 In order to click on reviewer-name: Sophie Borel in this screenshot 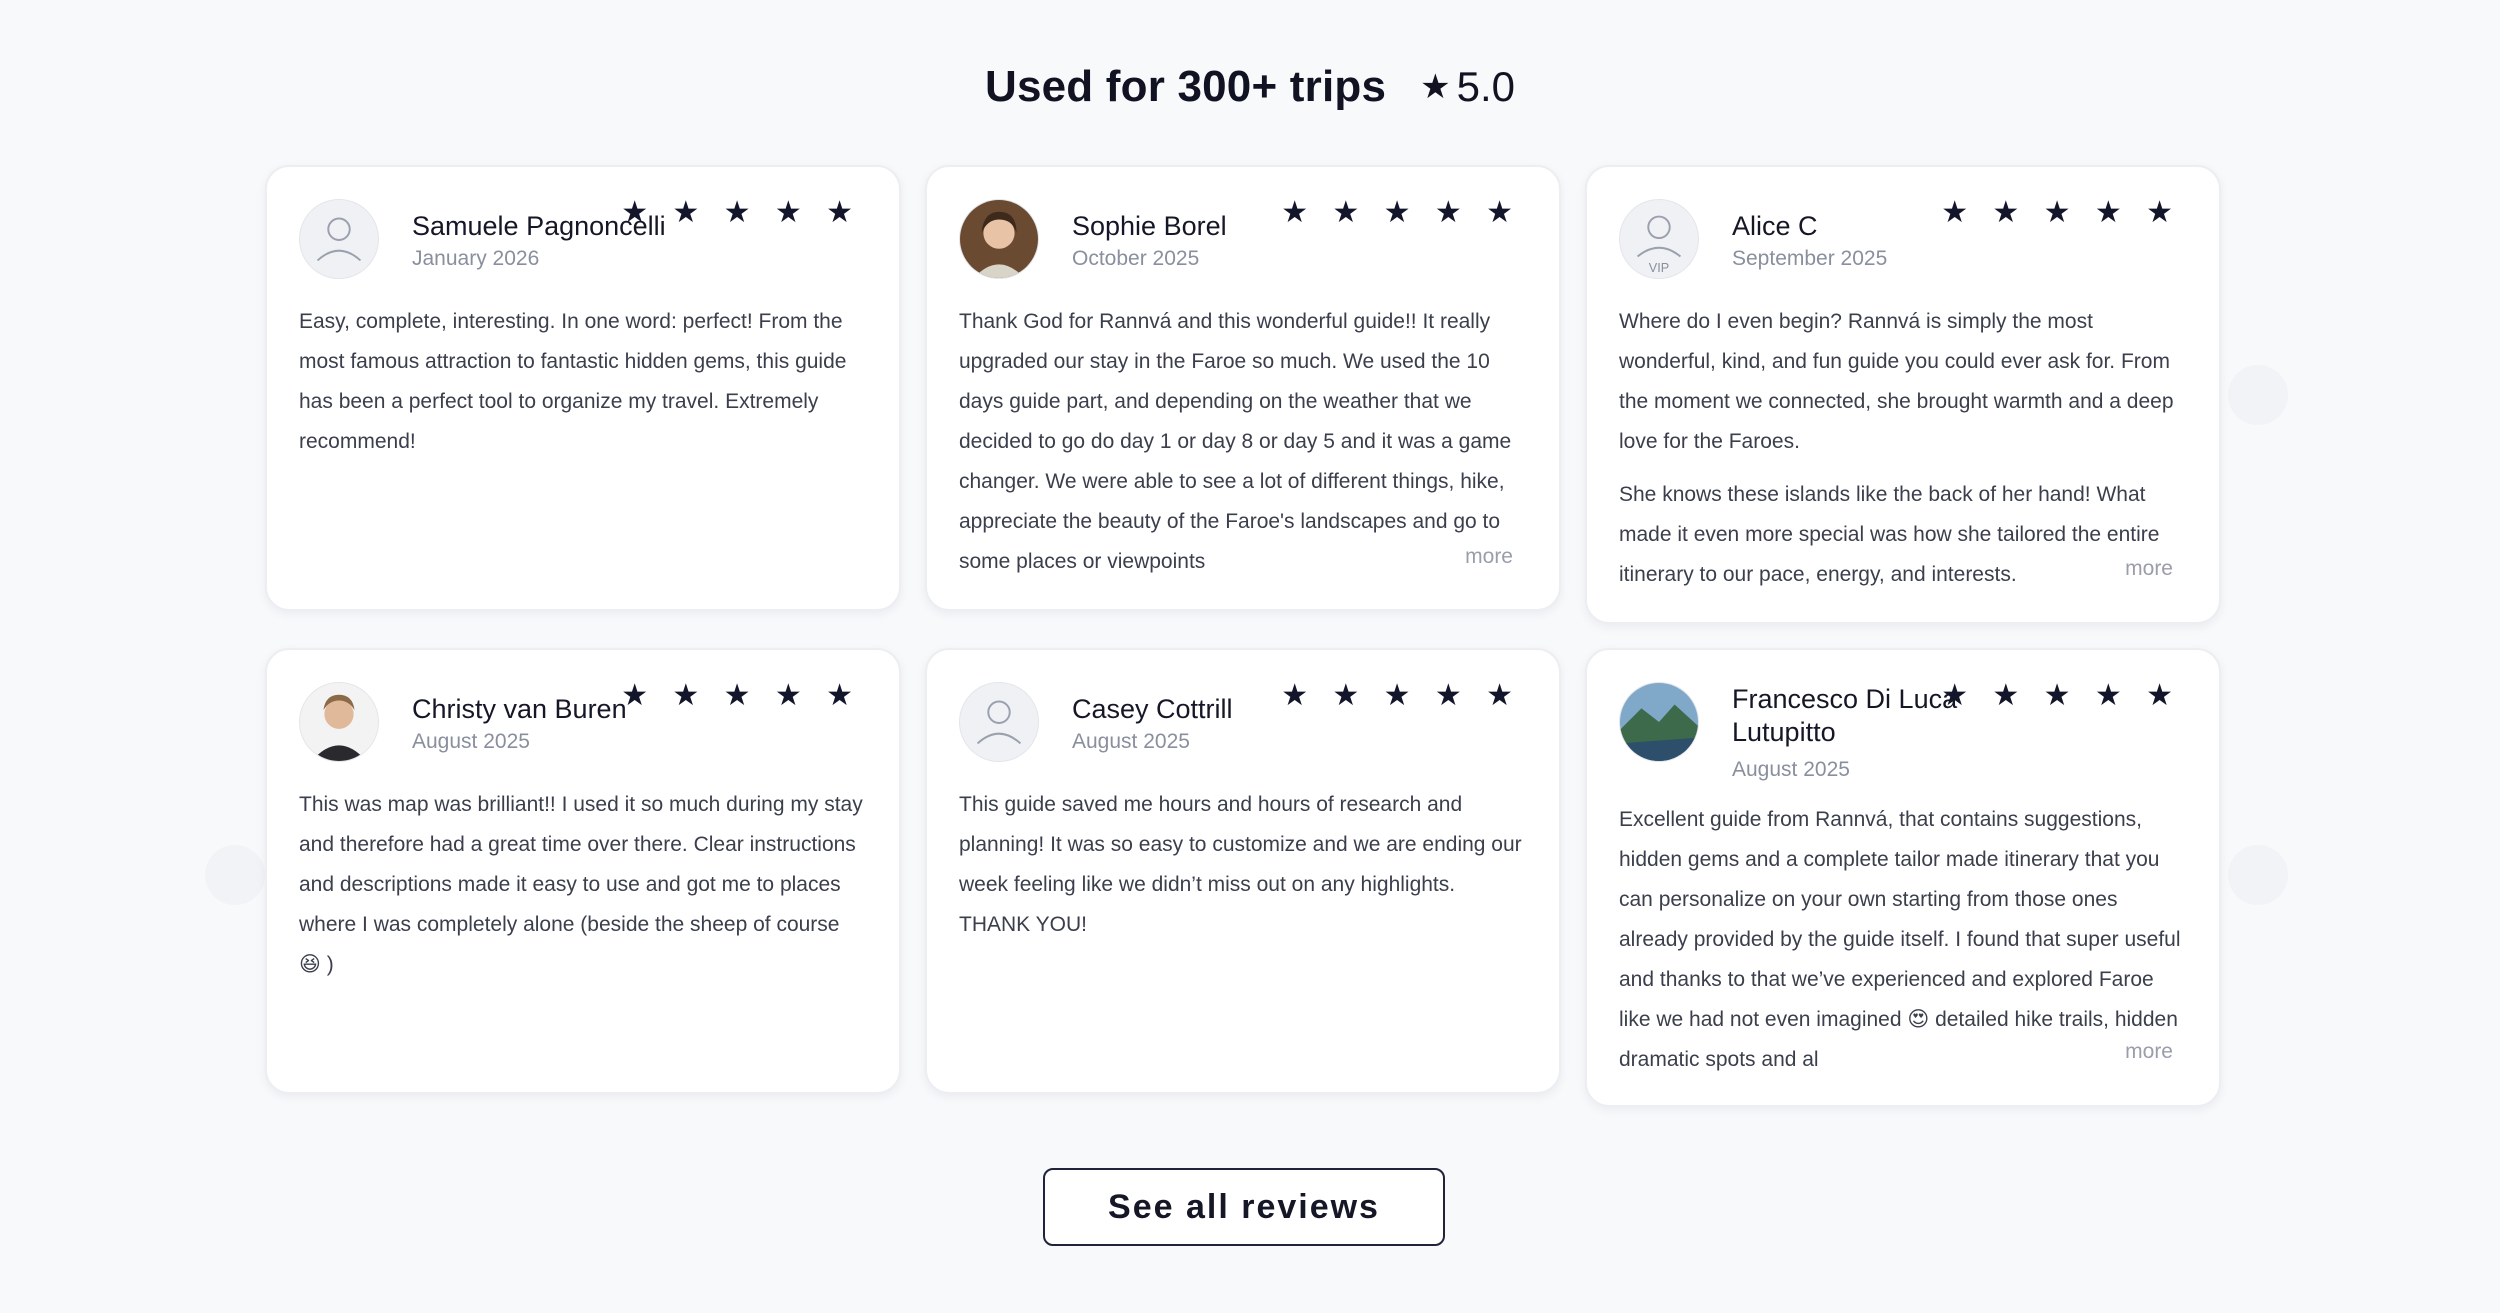, I will do `click(1149, 226)`.